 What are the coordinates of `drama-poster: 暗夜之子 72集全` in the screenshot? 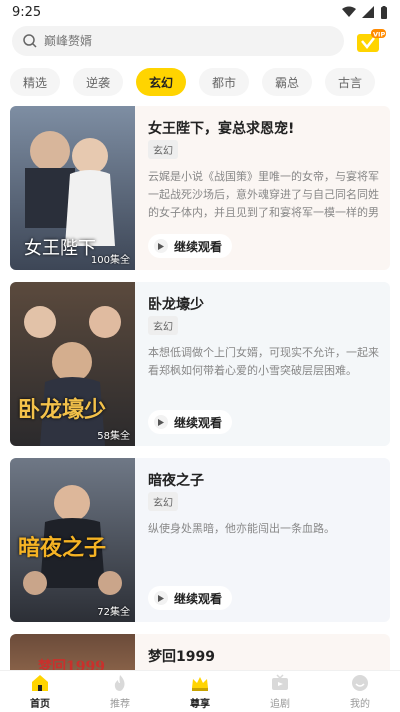 It's located at (72, 540).